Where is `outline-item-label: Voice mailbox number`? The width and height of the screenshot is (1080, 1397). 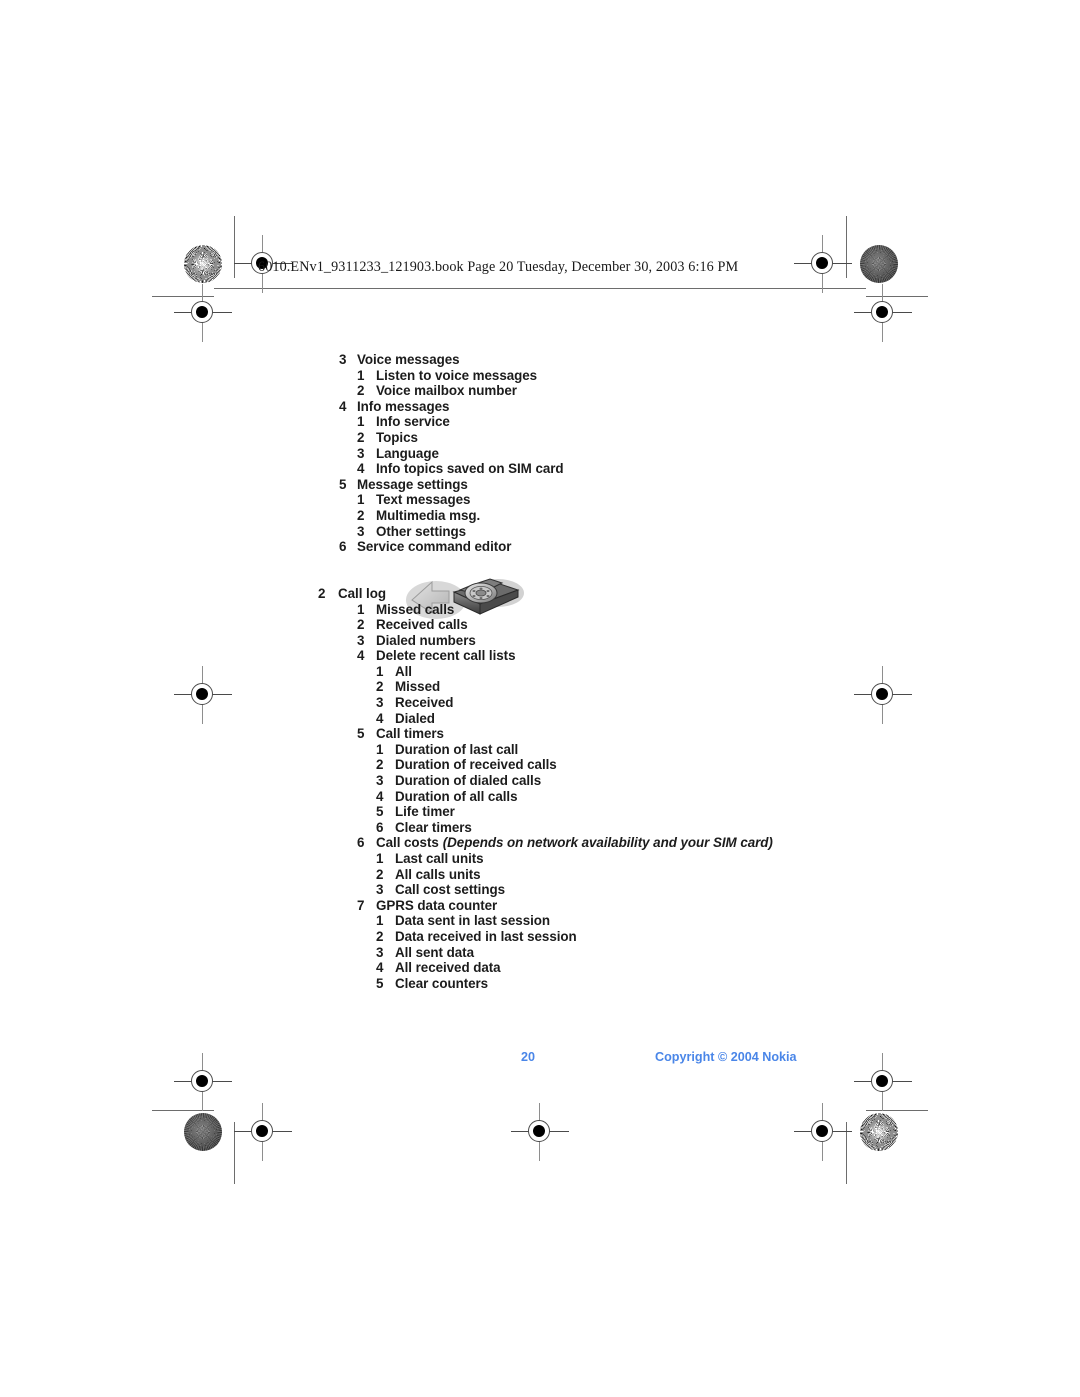
outline-item-label: Voice mailbox number is located at coordinates (446, 391).